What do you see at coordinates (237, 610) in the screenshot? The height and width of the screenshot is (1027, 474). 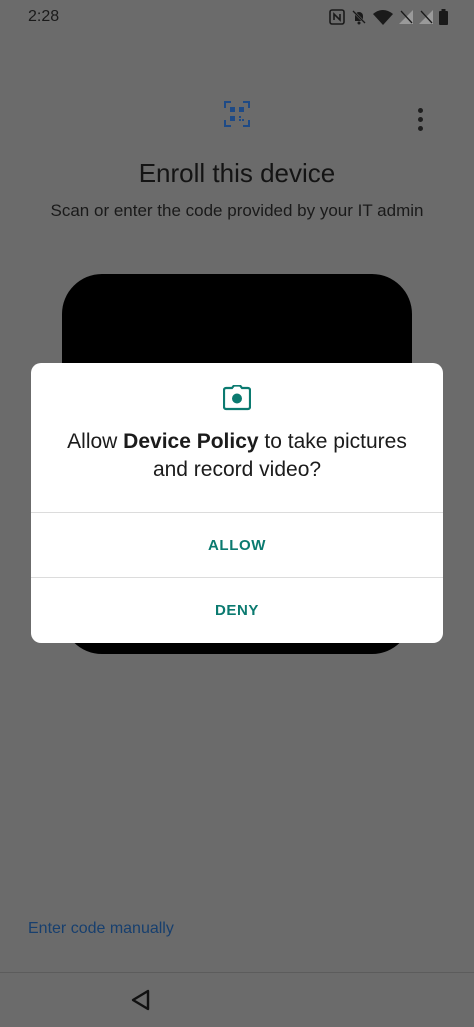 I see `deny-button: DENY` at bounding box center [237, 610].